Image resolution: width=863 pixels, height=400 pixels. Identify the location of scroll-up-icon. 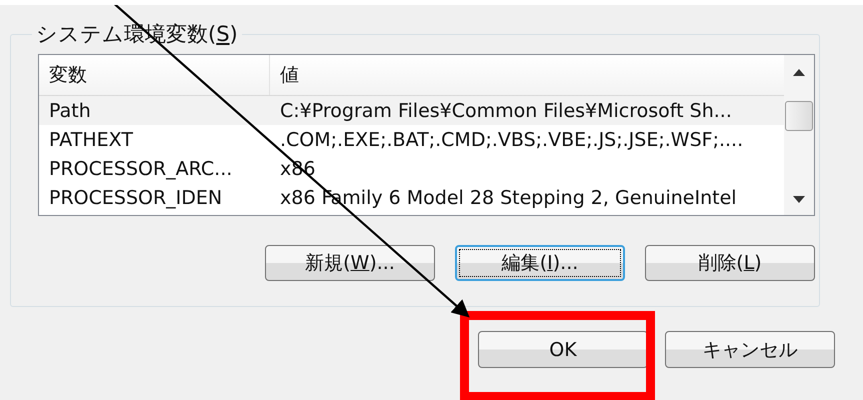
(799, 72).